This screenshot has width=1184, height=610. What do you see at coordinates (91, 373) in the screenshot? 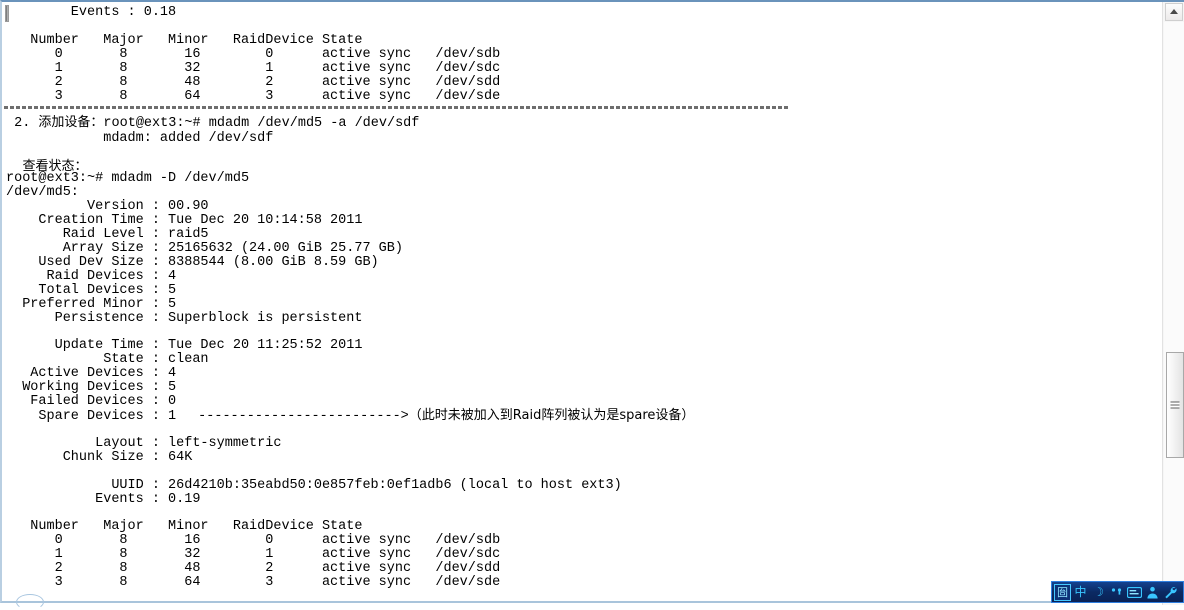
I see `detail-row: Active Devices : 4` at bounding box center [91, 373].